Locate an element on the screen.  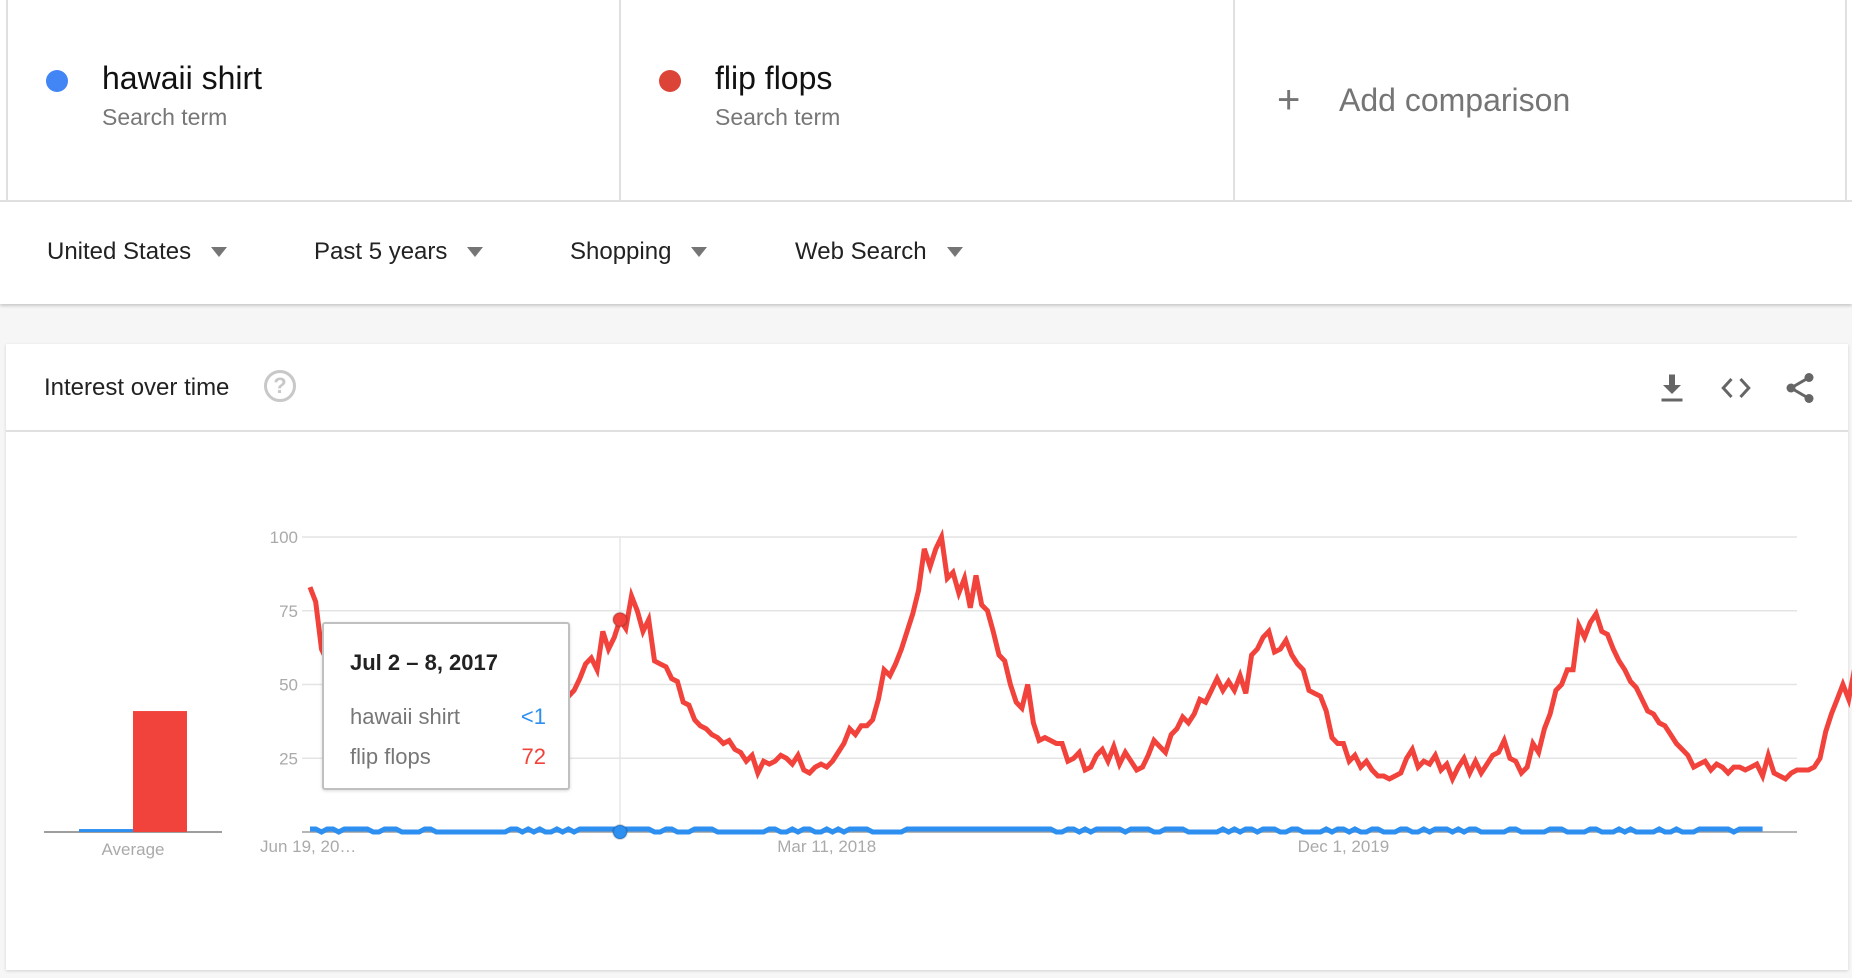
tooltip-row-hawaii-shirt: hawaii shirt <1 is located at coordinates (448, 717).